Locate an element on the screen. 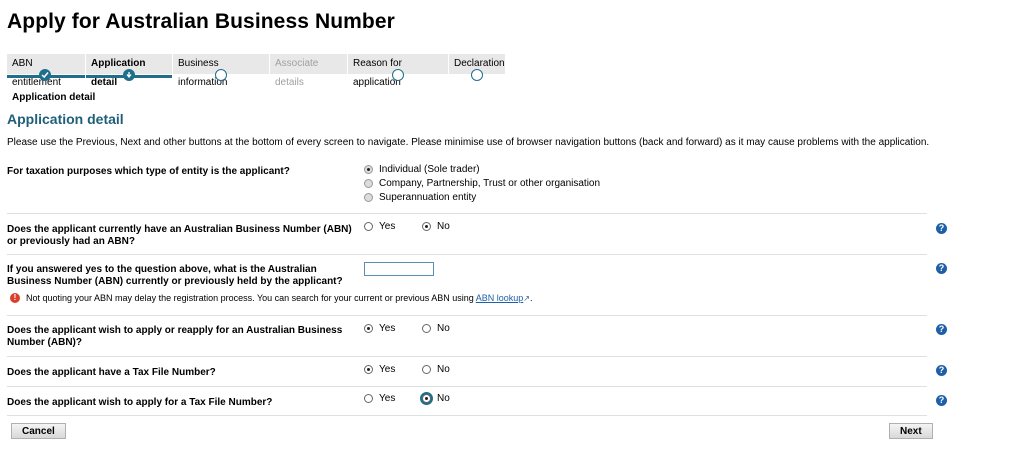 The width and height of the screenshot is (1024, 457). entity-option-superannuation: Superannuation entity is located at coordinates (420, 197).